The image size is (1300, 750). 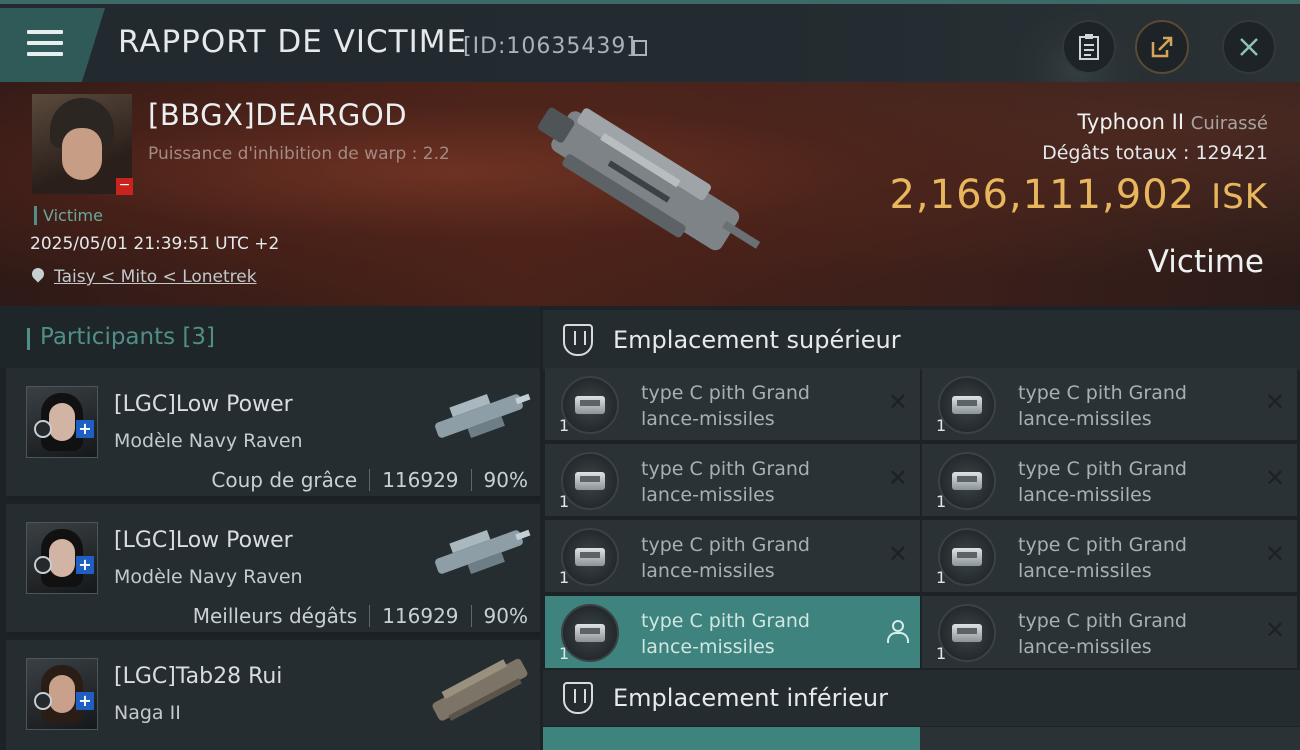 I want to click on result-label: Victime, so click(x=1205, y=262).